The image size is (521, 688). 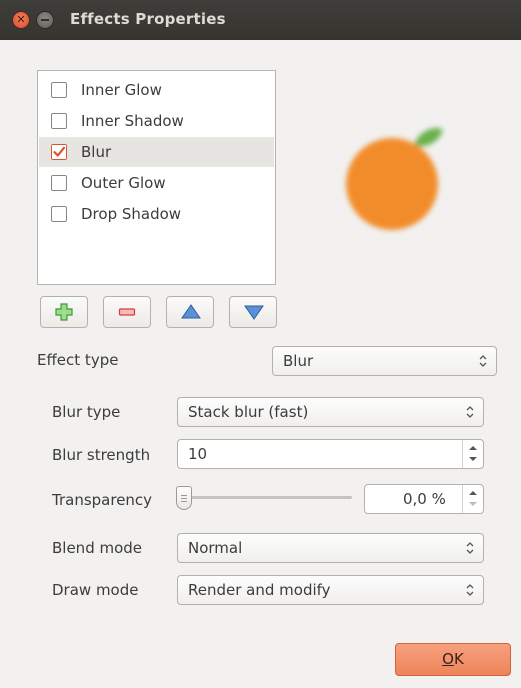 What do you see at coordinates (96, 152) in the screenshot?
I see `effect-label: Blur` at bounding box center [96, 152].